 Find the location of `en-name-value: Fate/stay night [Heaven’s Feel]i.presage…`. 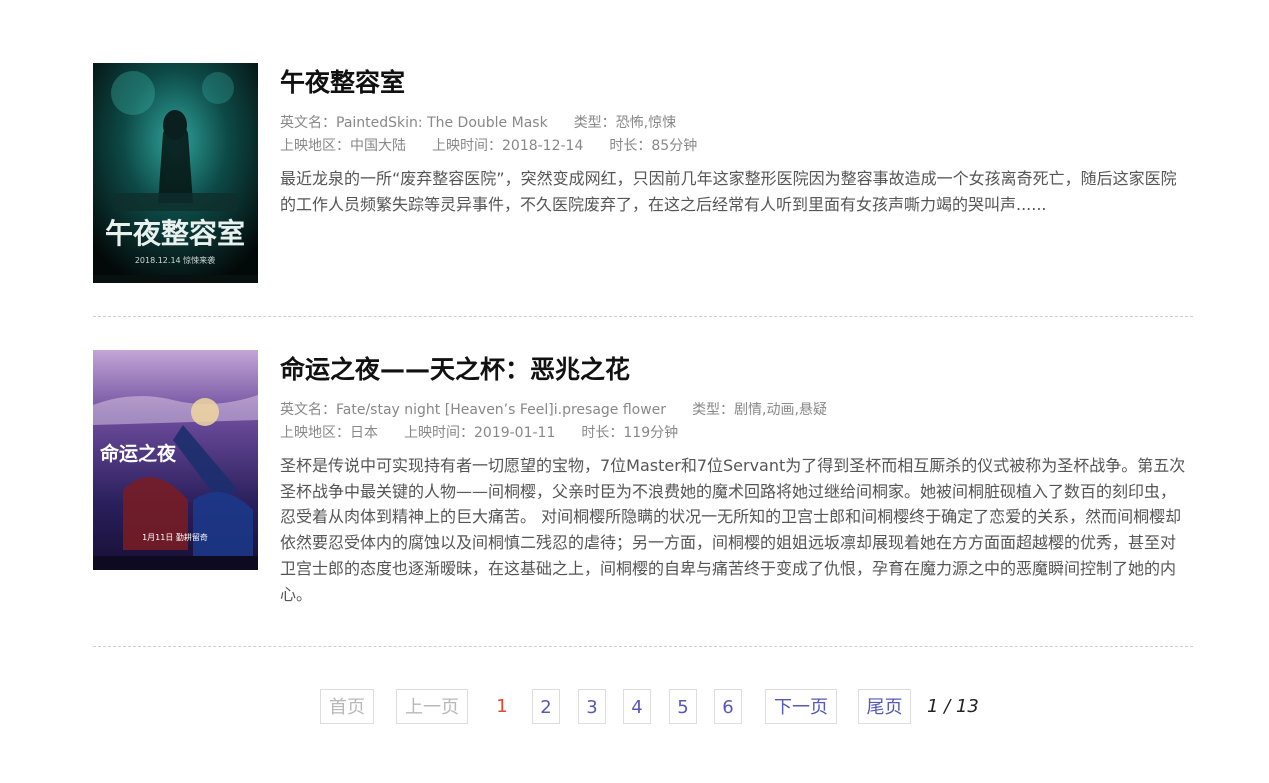

en-name-value: Fate/stay night [Heaven’s Feel]i.presage… is located at coordinates (501, 410).